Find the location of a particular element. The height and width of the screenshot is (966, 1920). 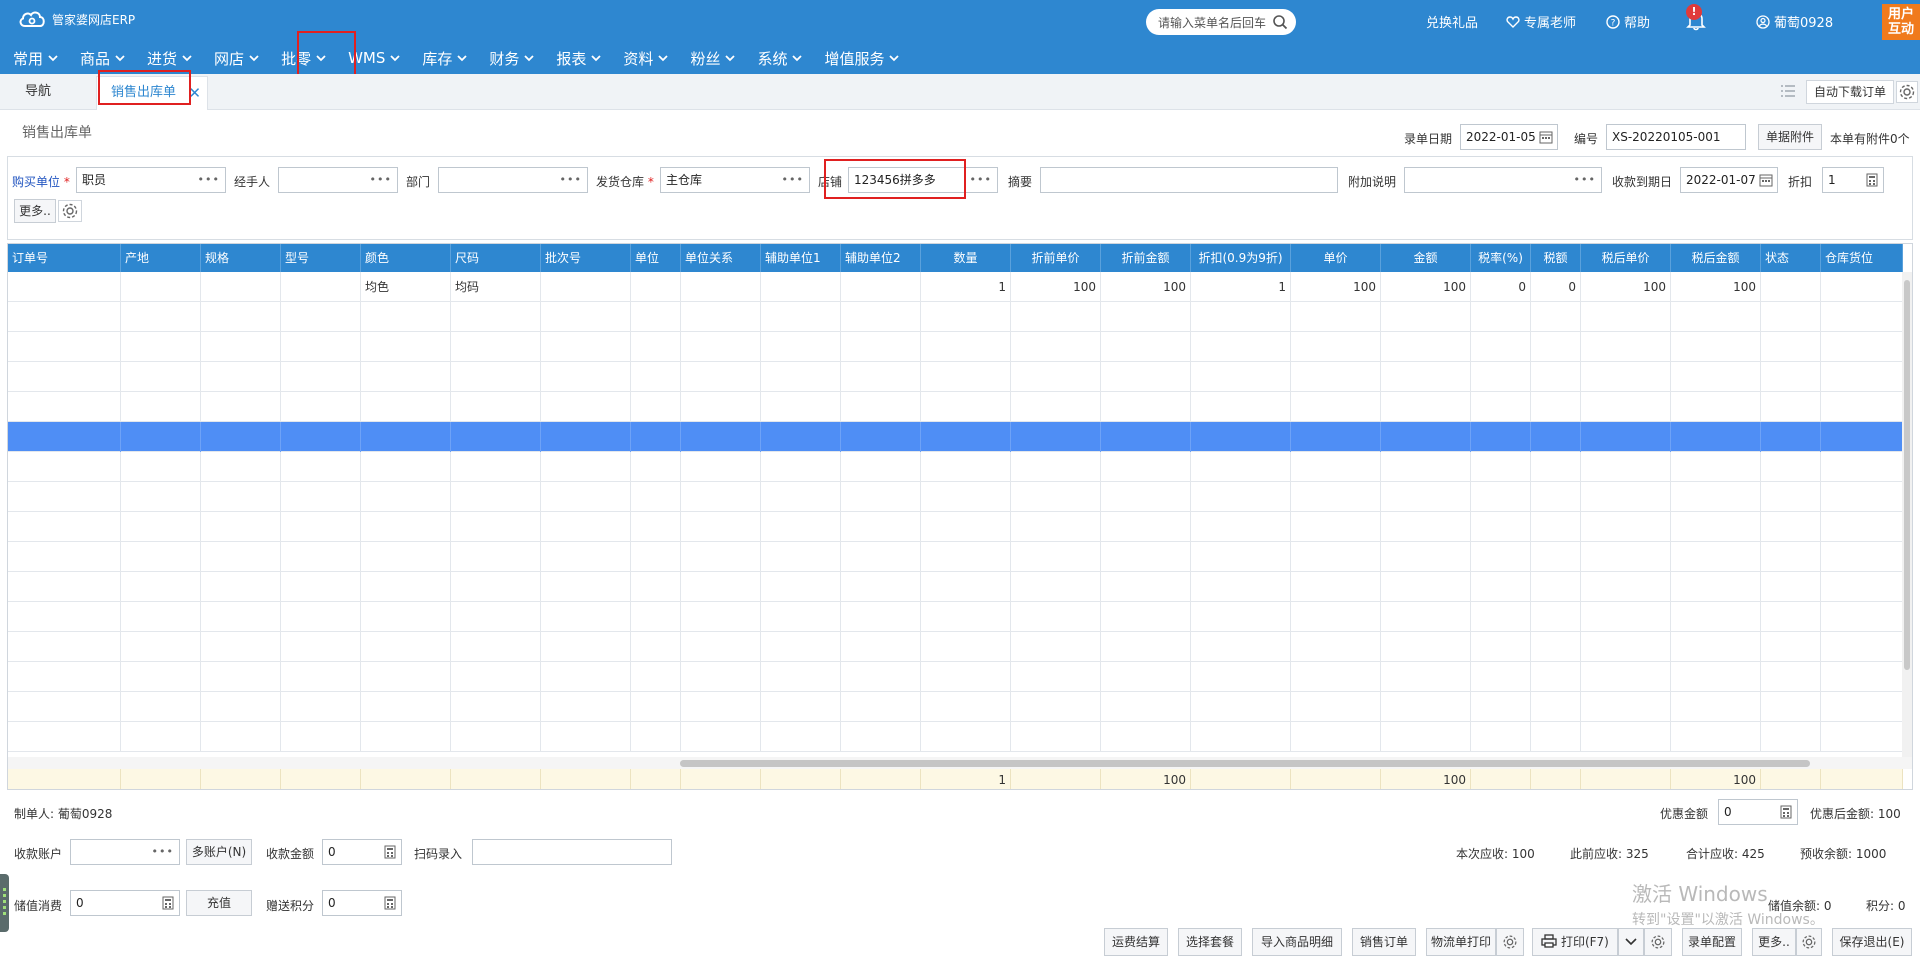

logistics-print-settings-button is located at coordinates (1510, 942).